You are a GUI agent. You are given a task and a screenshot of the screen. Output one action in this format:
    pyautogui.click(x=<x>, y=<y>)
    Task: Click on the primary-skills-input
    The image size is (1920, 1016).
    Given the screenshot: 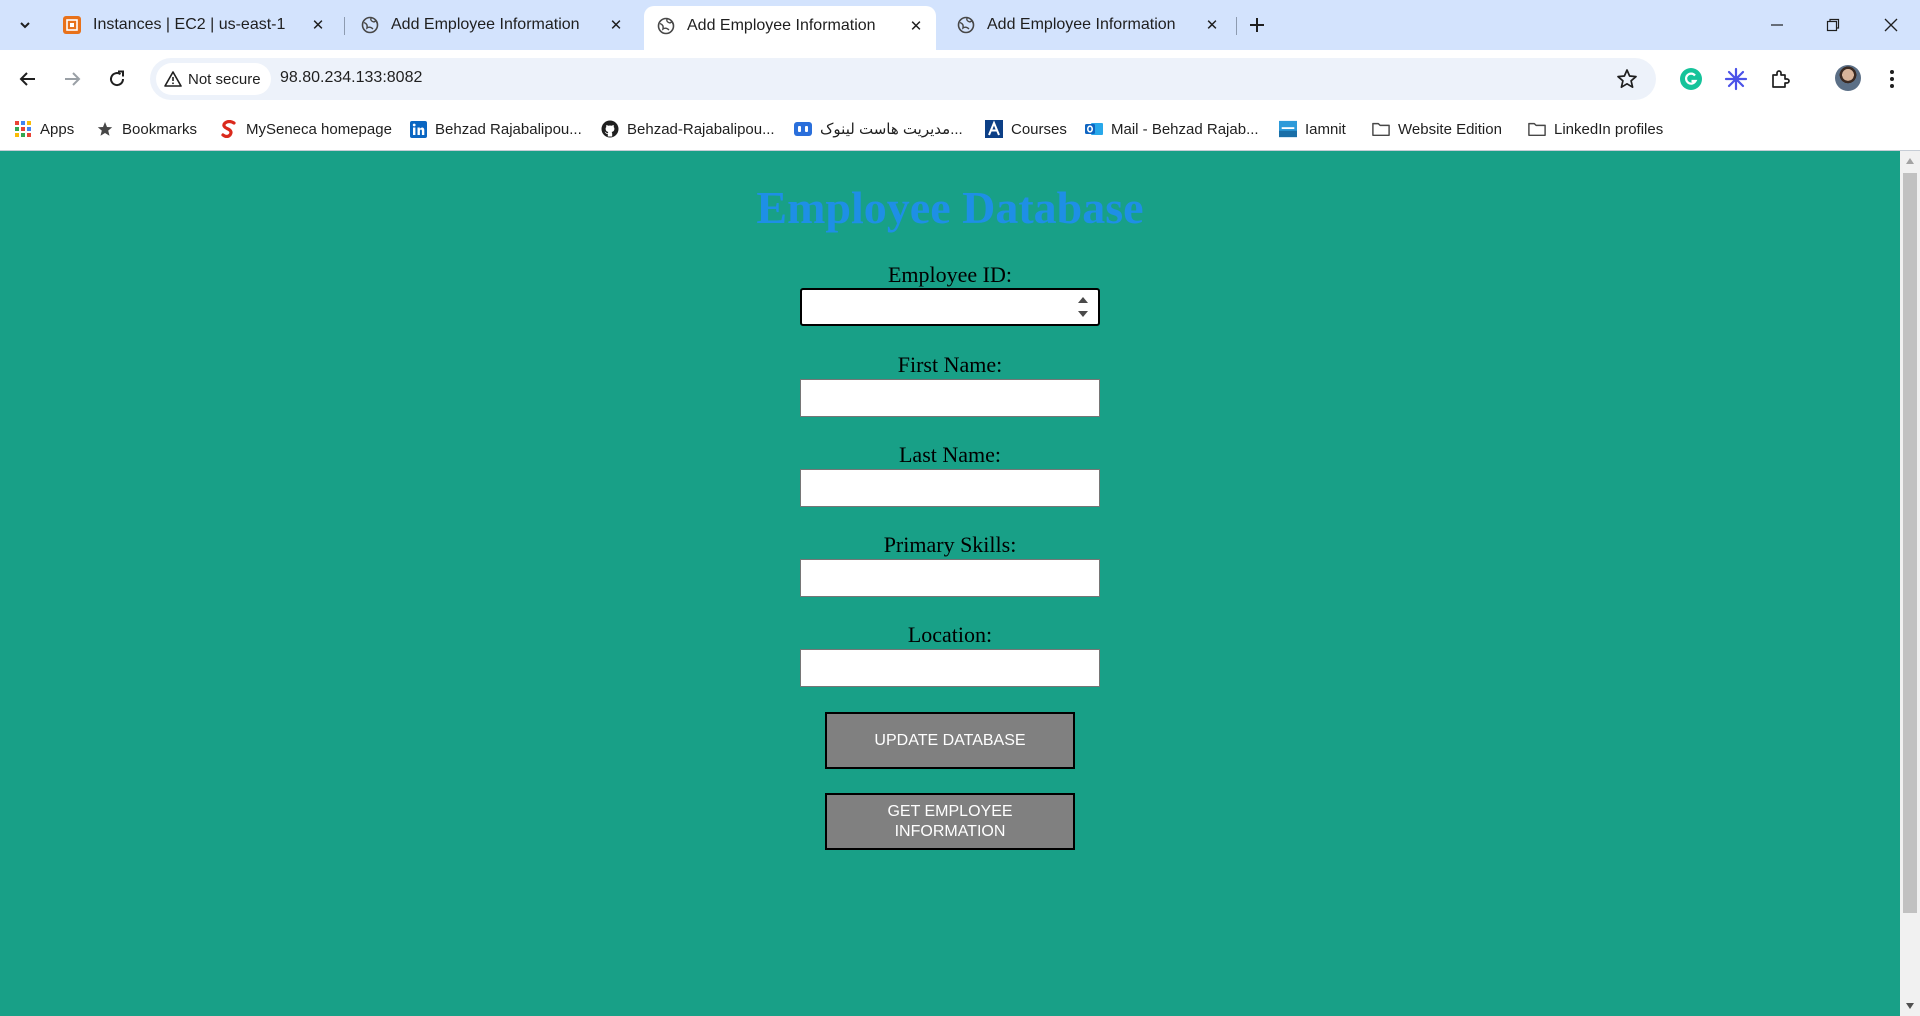 What is the action you would take?
    pyautogui.click(x=950, y=578)
    